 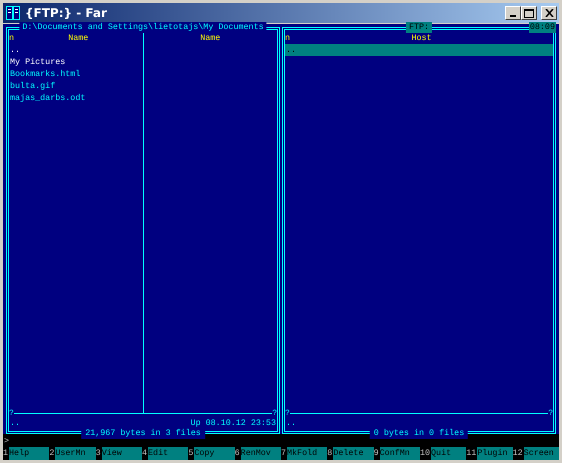 I want to click on close-button, so click(x=549, y=13).